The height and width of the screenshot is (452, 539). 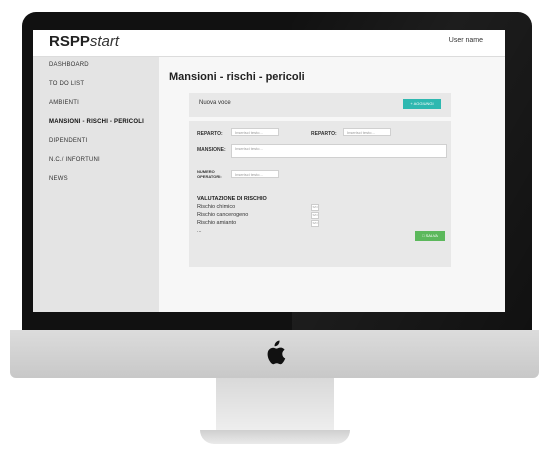 I want to click on mansione-label: MANSIONE:, so click(x=211, y=150).